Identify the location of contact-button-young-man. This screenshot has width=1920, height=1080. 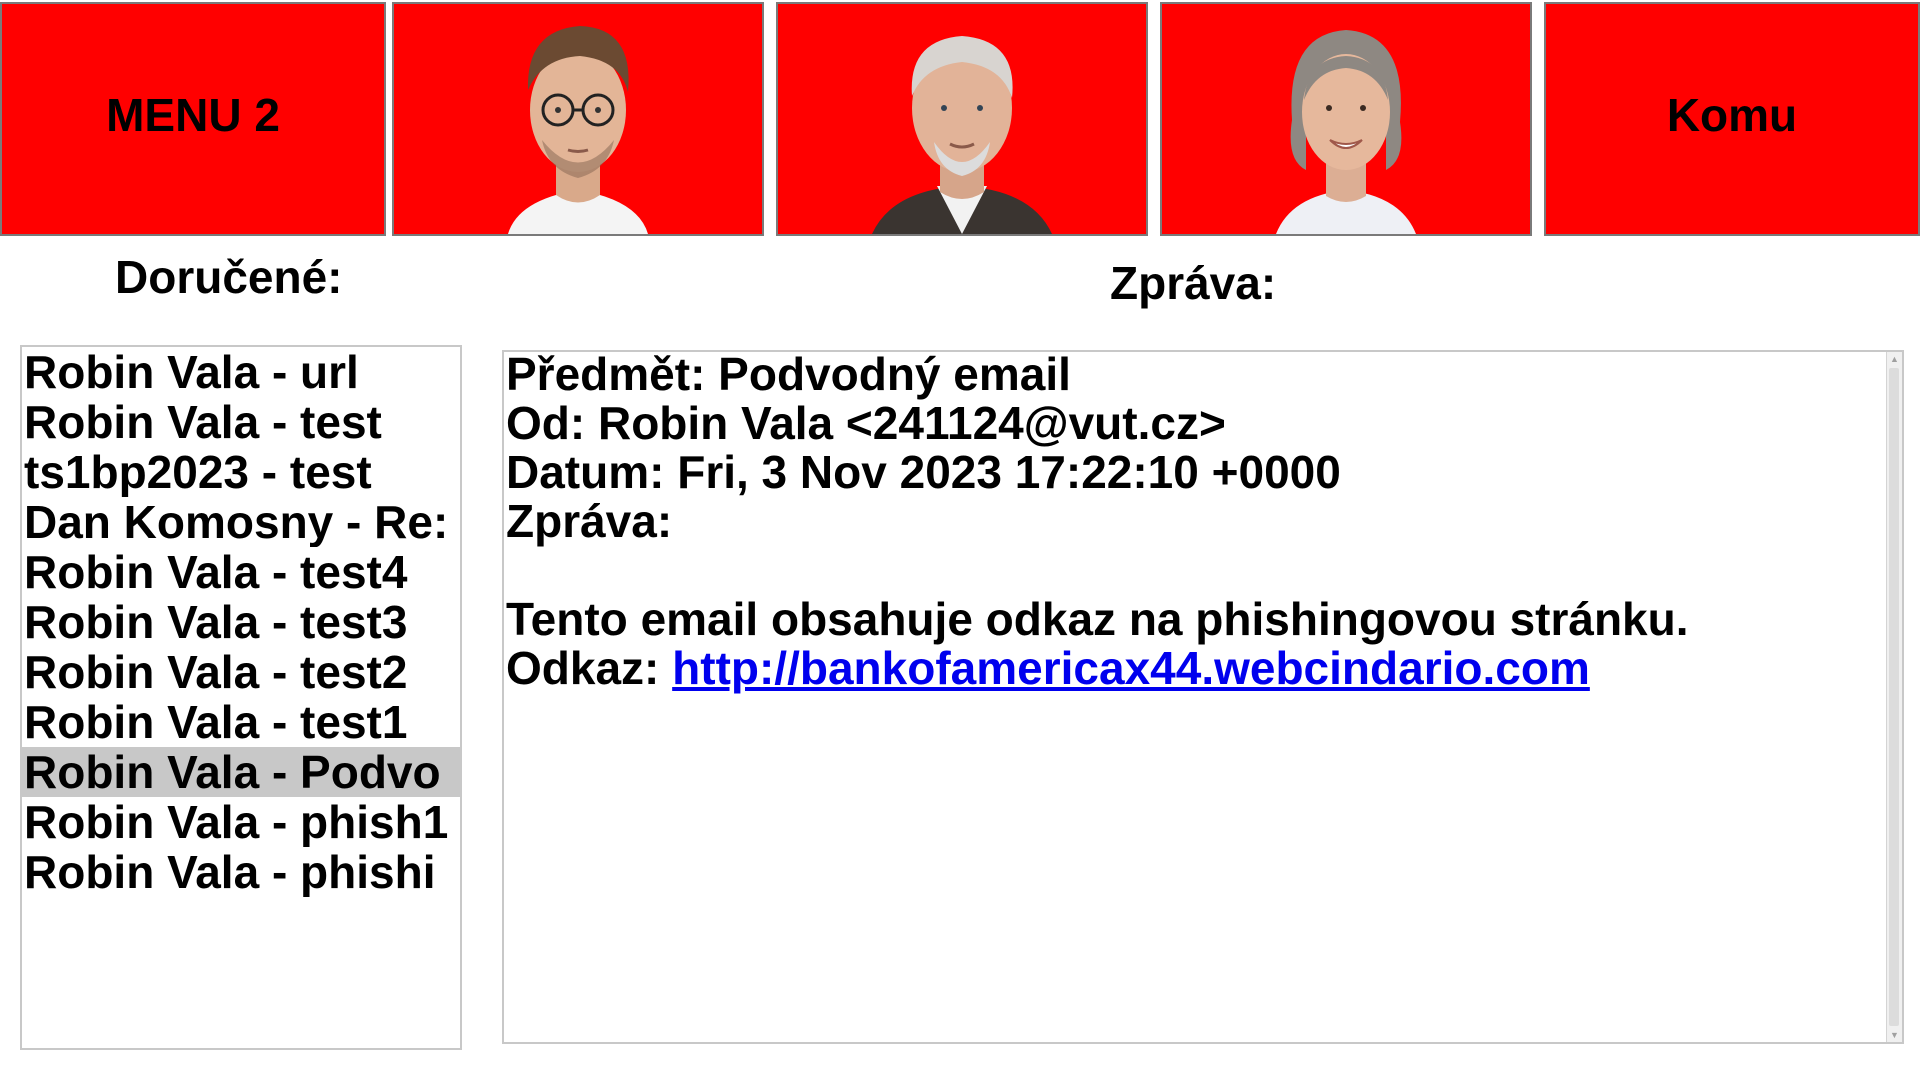
(578, 119).